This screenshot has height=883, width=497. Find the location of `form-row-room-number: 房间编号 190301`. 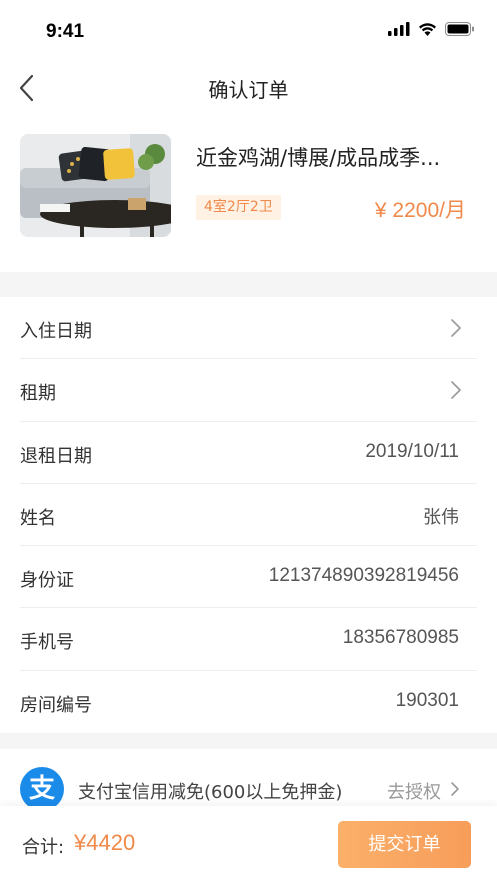

form-row-room-number: 房间编号 190301 is located at coordinates (248, 702).